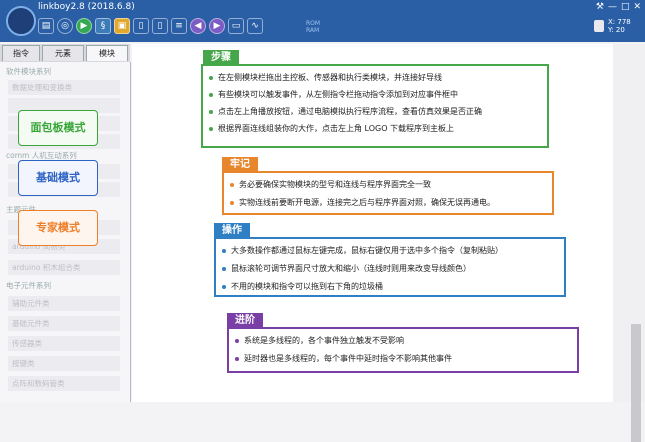  What do you see at coordinates (150, 28) in the screenshot?
I see `toolbar: ▤ ◎ ▶ § ▣ ▯ ▯ ≡ ◀ ▶ ▭ ∿` at bounding box center [150, 28].